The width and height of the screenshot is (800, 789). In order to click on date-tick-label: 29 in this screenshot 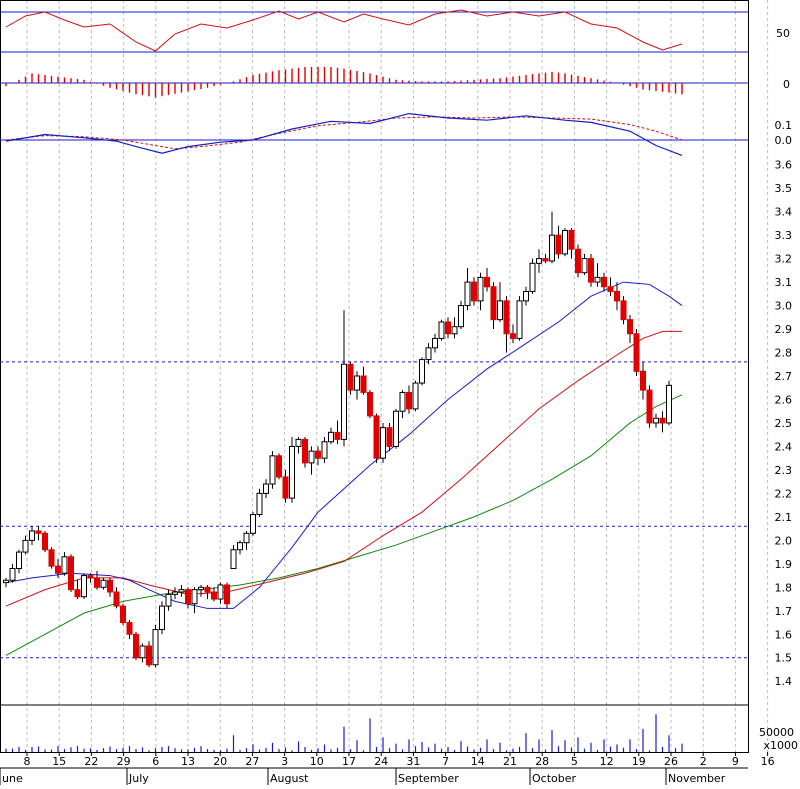, I will do `click(124, 761)`.